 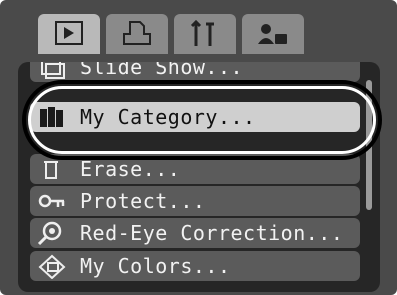 What do you see at coordinates (52, 266) in the screenshot?
I see `my-colors-icon` at bounding box center [52, 266].